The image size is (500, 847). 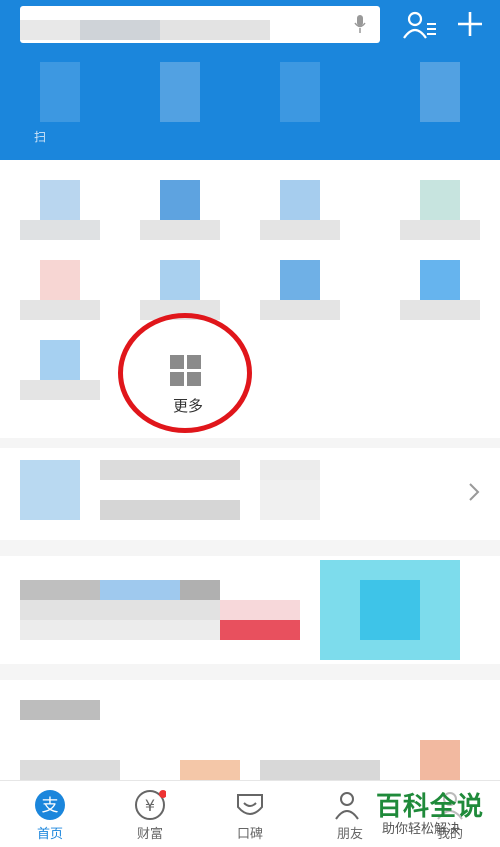 What do you see at coordinates (250, 804) in the screenshot?
I see `koubei-smile-icon` at bounding box center [250, 804].